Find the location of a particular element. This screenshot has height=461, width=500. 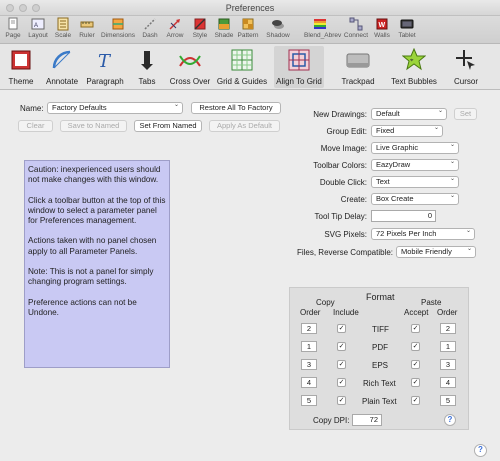

toolbar-pattern: Pattern is located at coordinates (248, 28).